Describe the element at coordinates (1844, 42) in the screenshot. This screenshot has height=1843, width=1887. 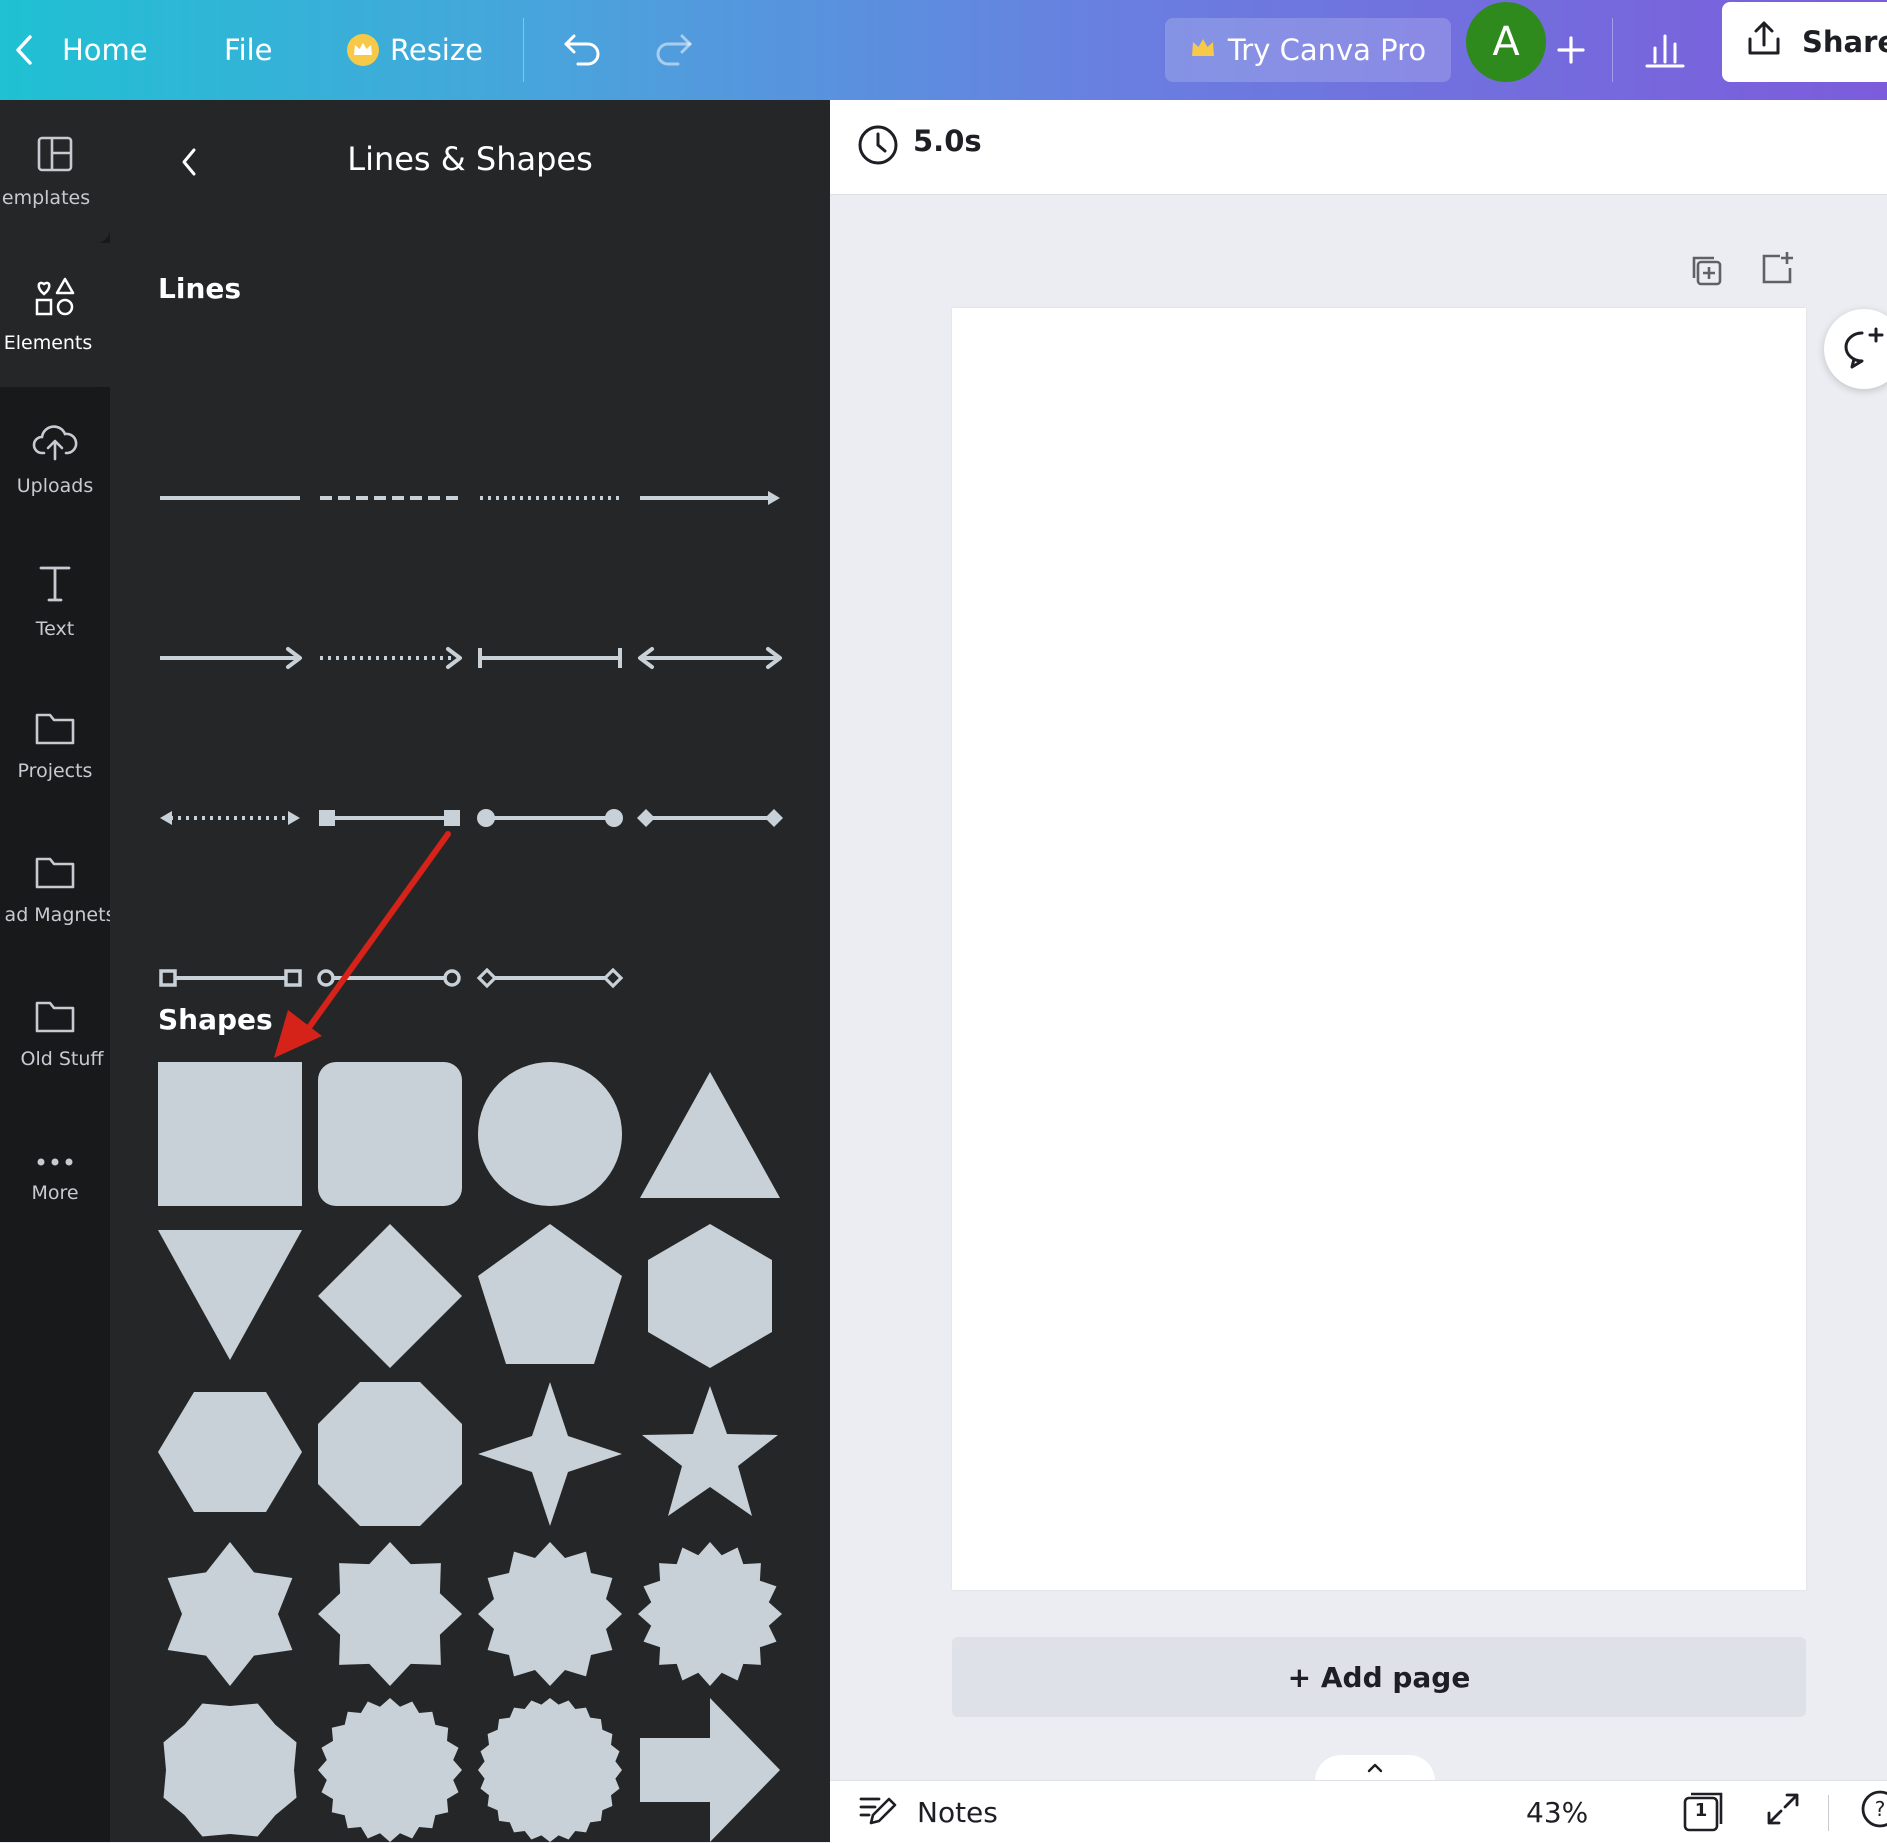
I see `share-label: Share` at that location.